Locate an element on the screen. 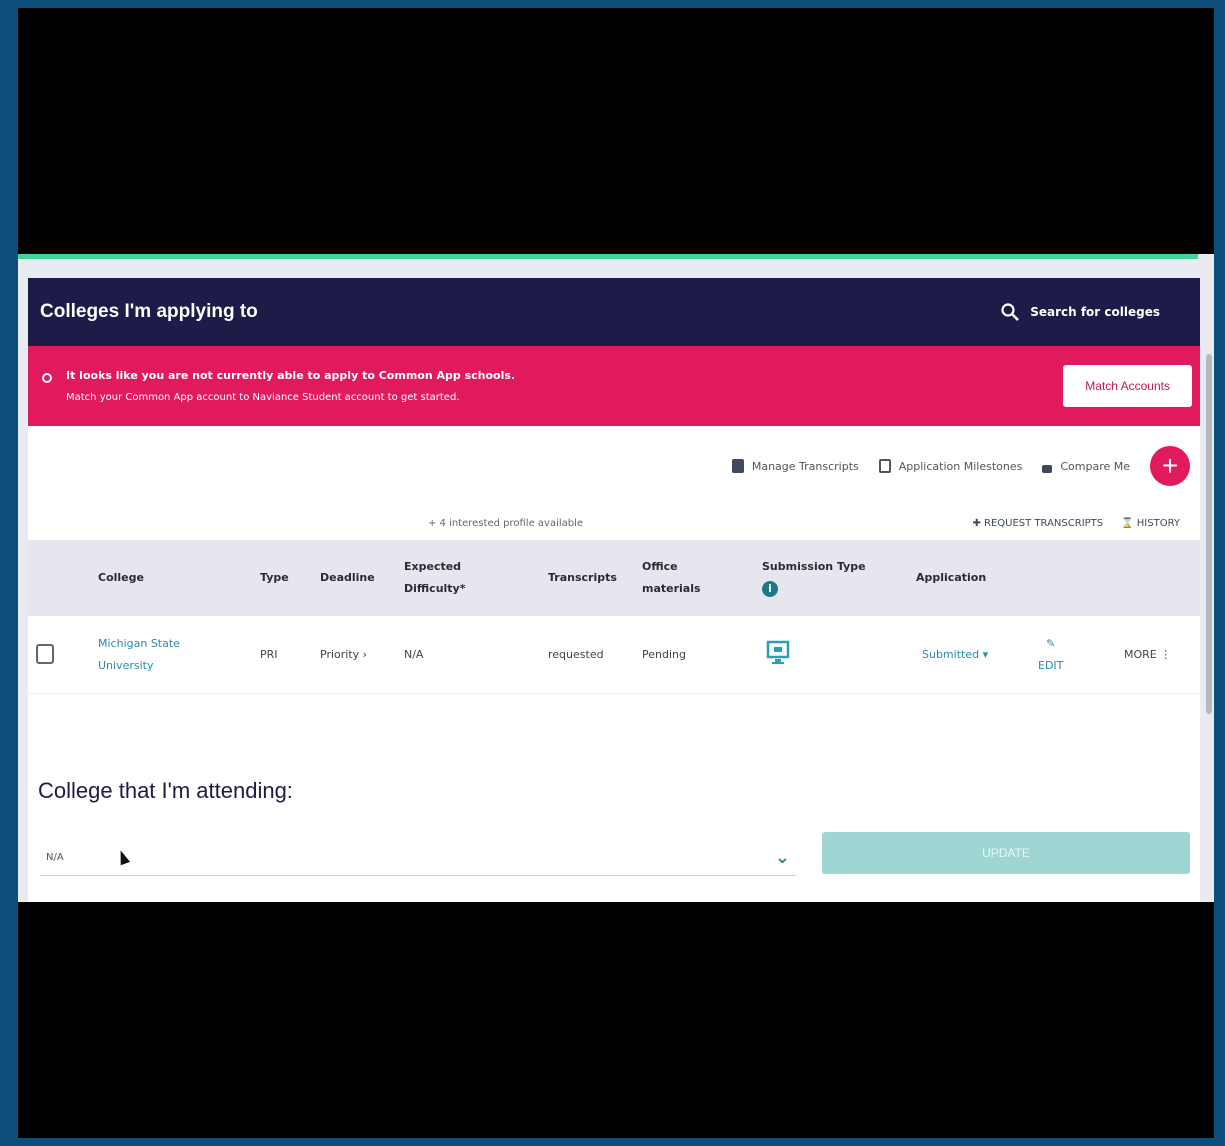  college-name-line2: University is located at coordinates (126, 665).